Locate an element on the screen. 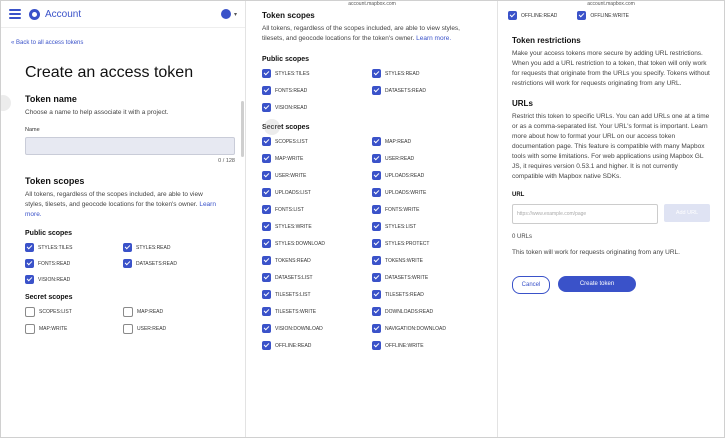  learn-more-link: Learn more. is located at coordinates (433, 38).